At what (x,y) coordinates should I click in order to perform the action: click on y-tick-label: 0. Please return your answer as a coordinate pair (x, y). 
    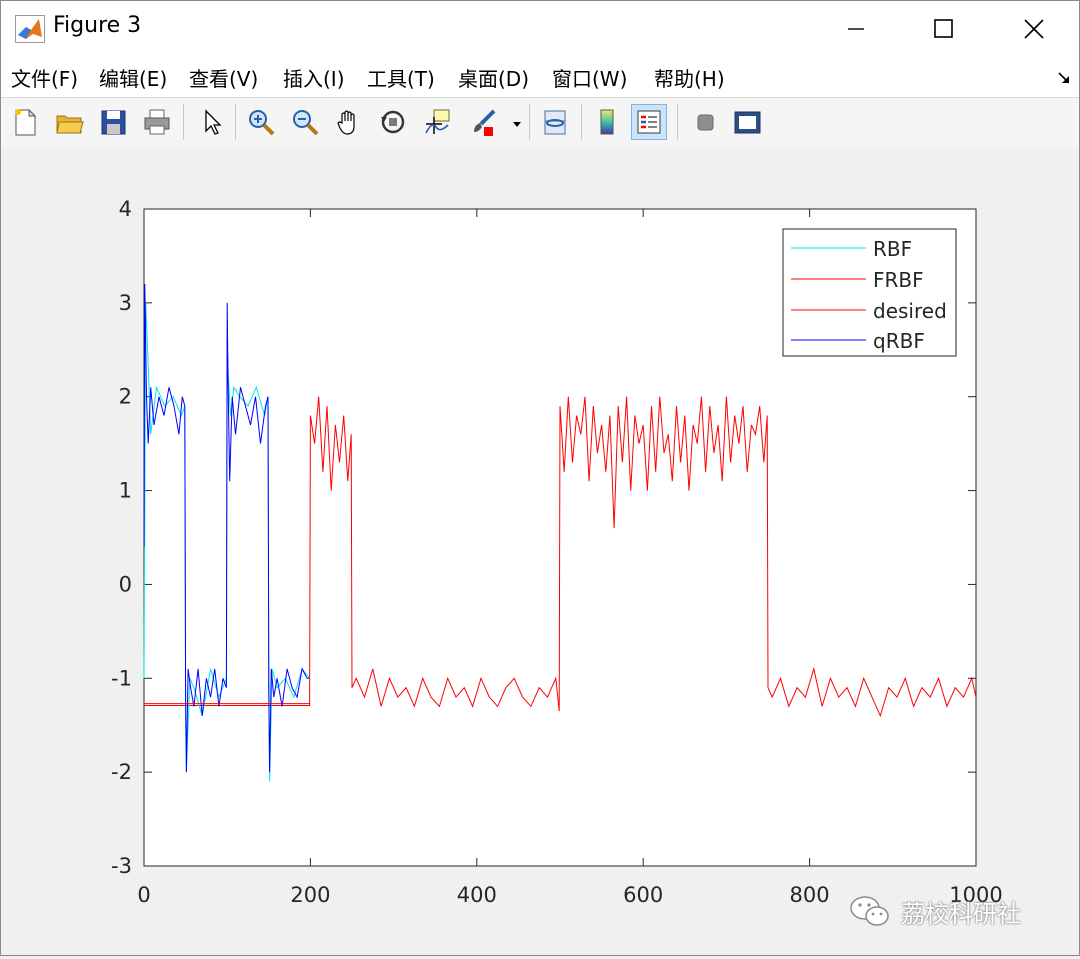
    Looking at the image, I should click on (125, 584).